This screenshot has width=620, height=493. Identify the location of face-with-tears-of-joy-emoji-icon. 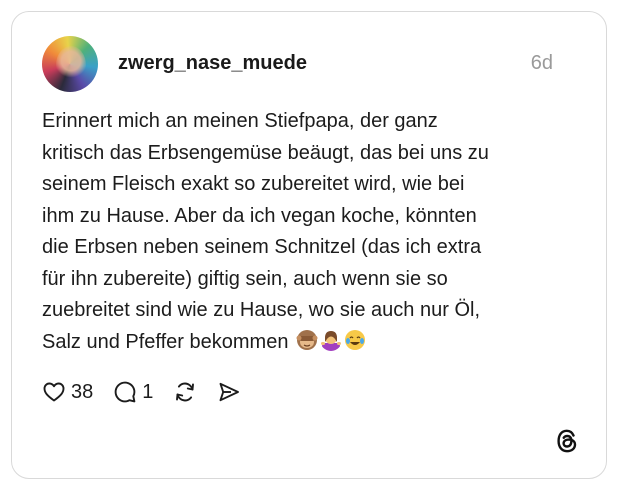
(355, 339).